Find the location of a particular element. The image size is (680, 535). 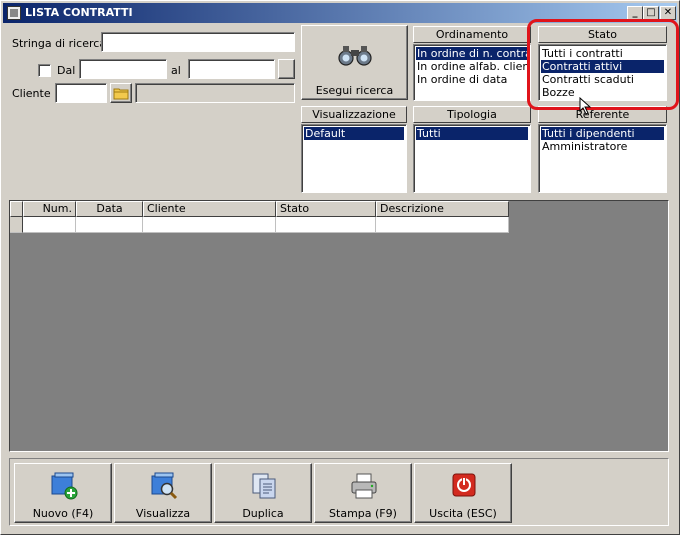

duplicate-icon is located at coordinates (264, 486).